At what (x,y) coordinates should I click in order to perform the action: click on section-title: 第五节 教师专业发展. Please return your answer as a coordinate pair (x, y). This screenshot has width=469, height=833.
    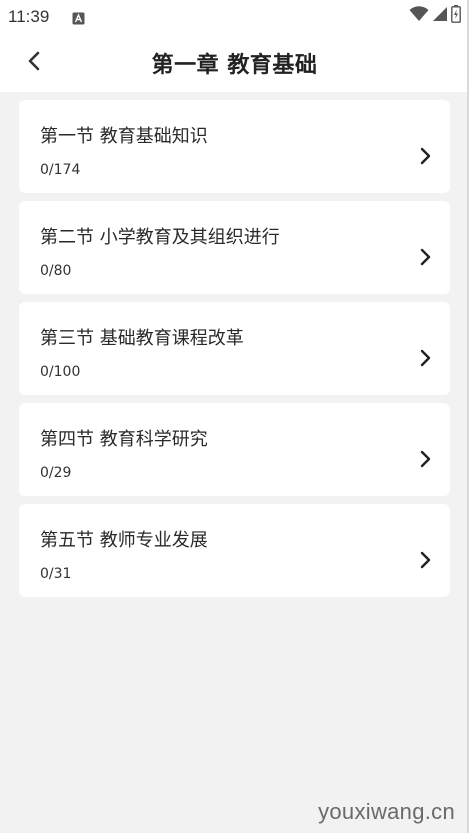
    Looking at the image, I should click on (124, 540).